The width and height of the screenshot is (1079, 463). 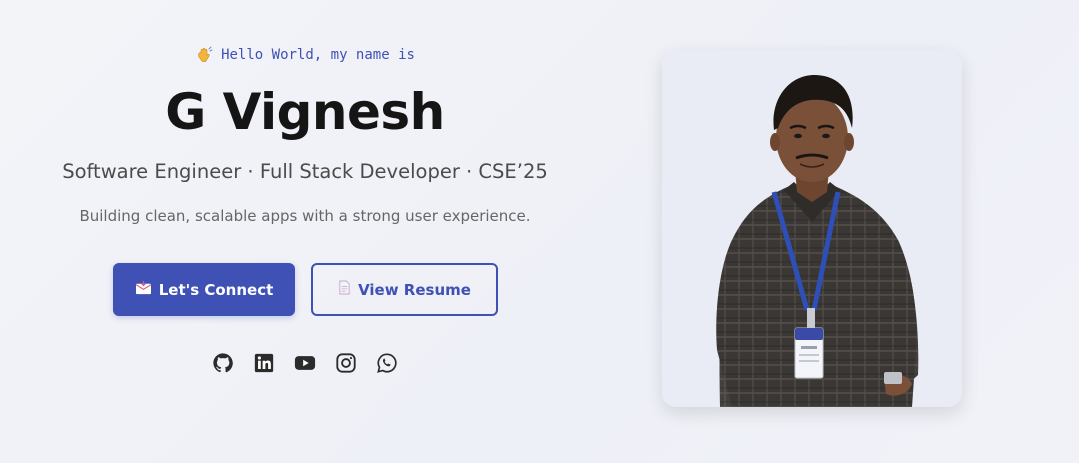 I want to click on greeting: Hello World, my name is, so click(x=305, y=55).